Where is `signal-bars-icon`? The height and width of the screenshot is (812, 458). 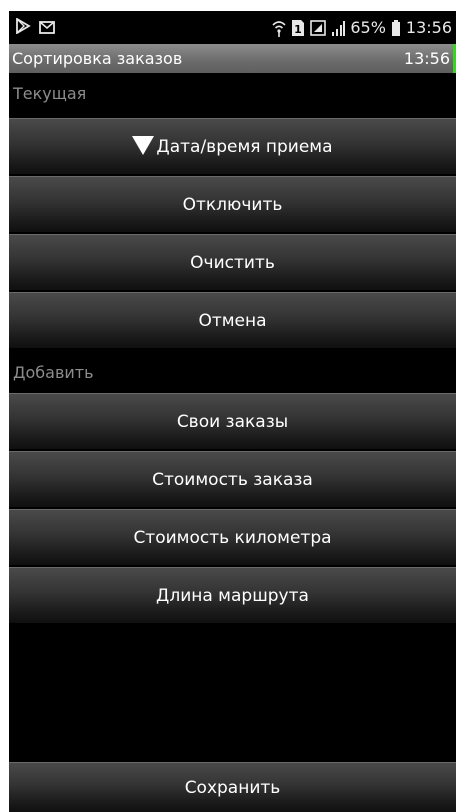 signal-bars-icon is located at coordinates (338, 28).